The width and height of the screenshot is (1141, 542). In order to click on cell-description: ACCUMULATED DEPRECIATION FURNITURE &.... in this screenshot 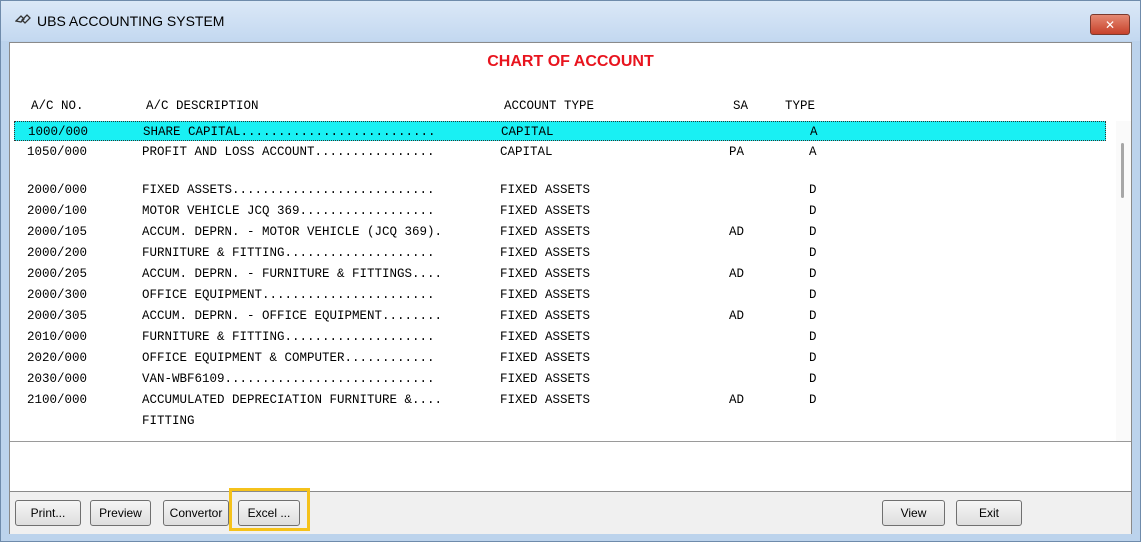, I will do `click(292, 400)`.